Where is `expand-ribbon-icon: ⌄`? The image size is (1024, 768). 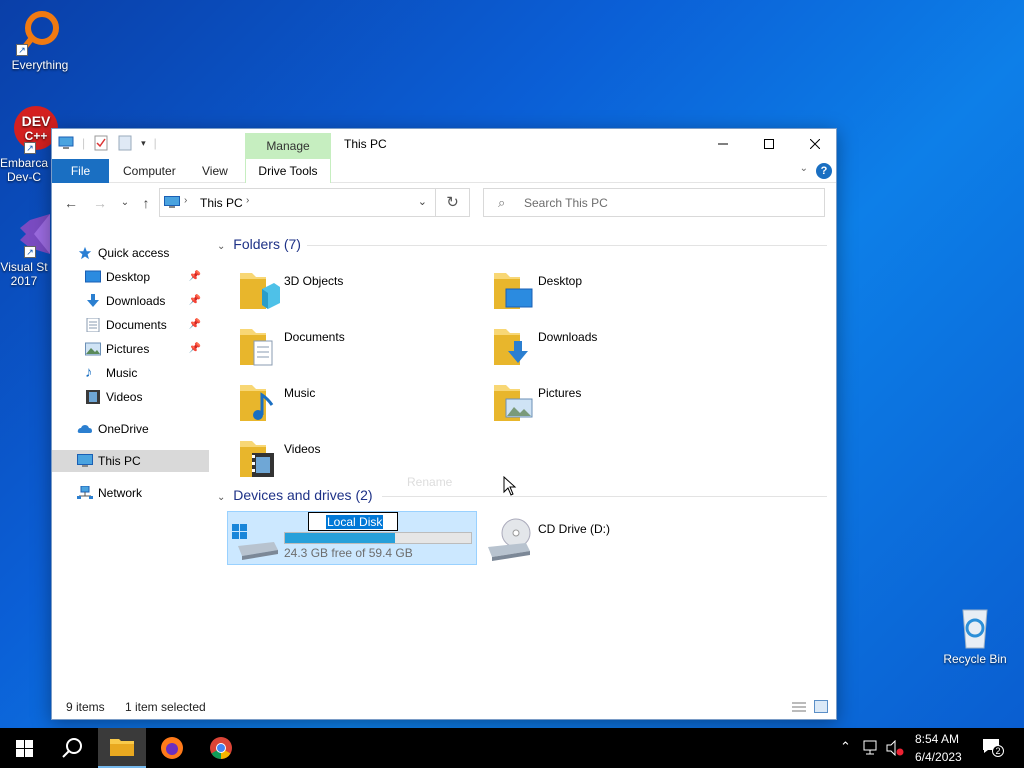 expand-ribbon-icon: ⌄ is located at coordinates (804, 168).